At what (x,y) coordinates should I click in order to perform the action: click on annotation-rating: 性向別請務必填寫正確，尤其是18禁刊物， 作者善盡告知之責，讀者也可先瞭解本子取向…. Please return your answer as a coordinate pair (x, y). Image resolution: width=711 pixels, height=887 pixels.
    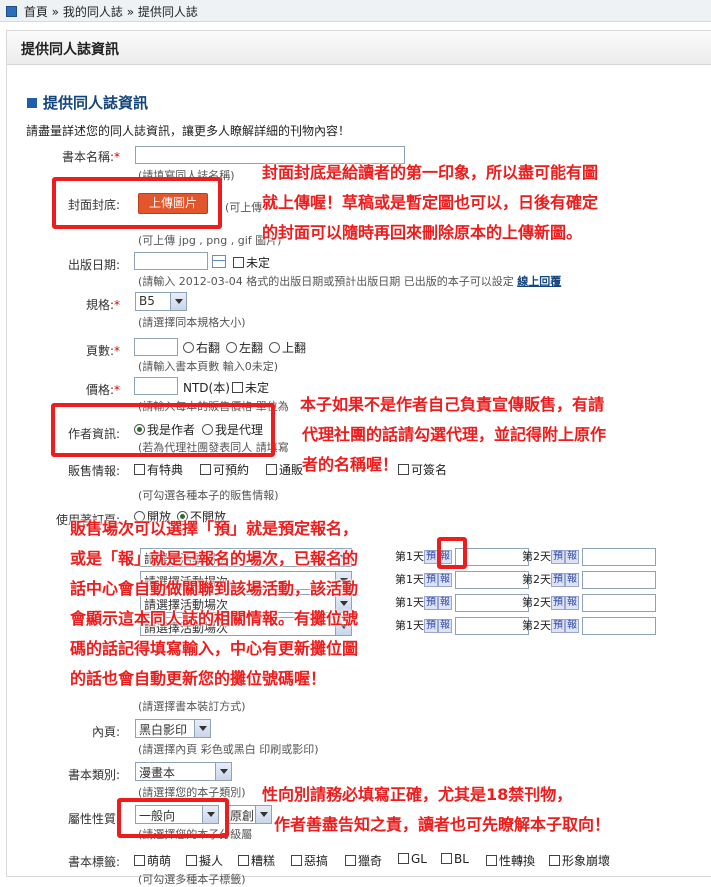
    Looking at the image, I should click on (436, 809).